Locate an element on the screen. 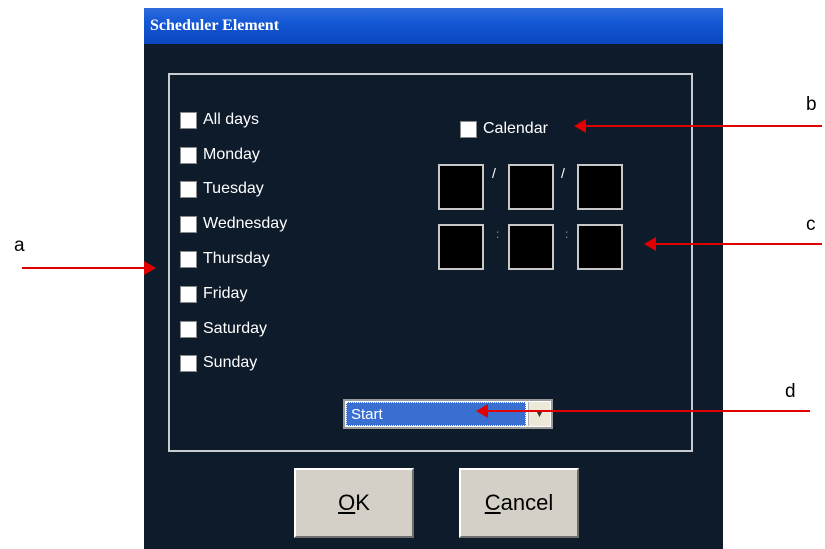  checkbox-wednesday: Wednesday is located at coordinates (233, 224).